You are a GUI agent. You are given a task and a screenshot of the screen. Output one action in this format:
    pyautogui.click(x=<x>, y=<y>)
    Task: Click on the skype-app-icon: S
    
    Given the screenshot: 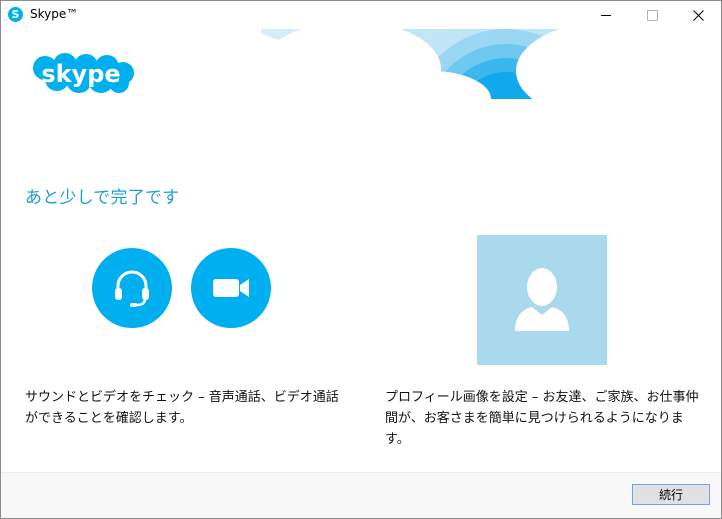 What is the action you would take?
    pyautogui.click(x=15, y=14)
    